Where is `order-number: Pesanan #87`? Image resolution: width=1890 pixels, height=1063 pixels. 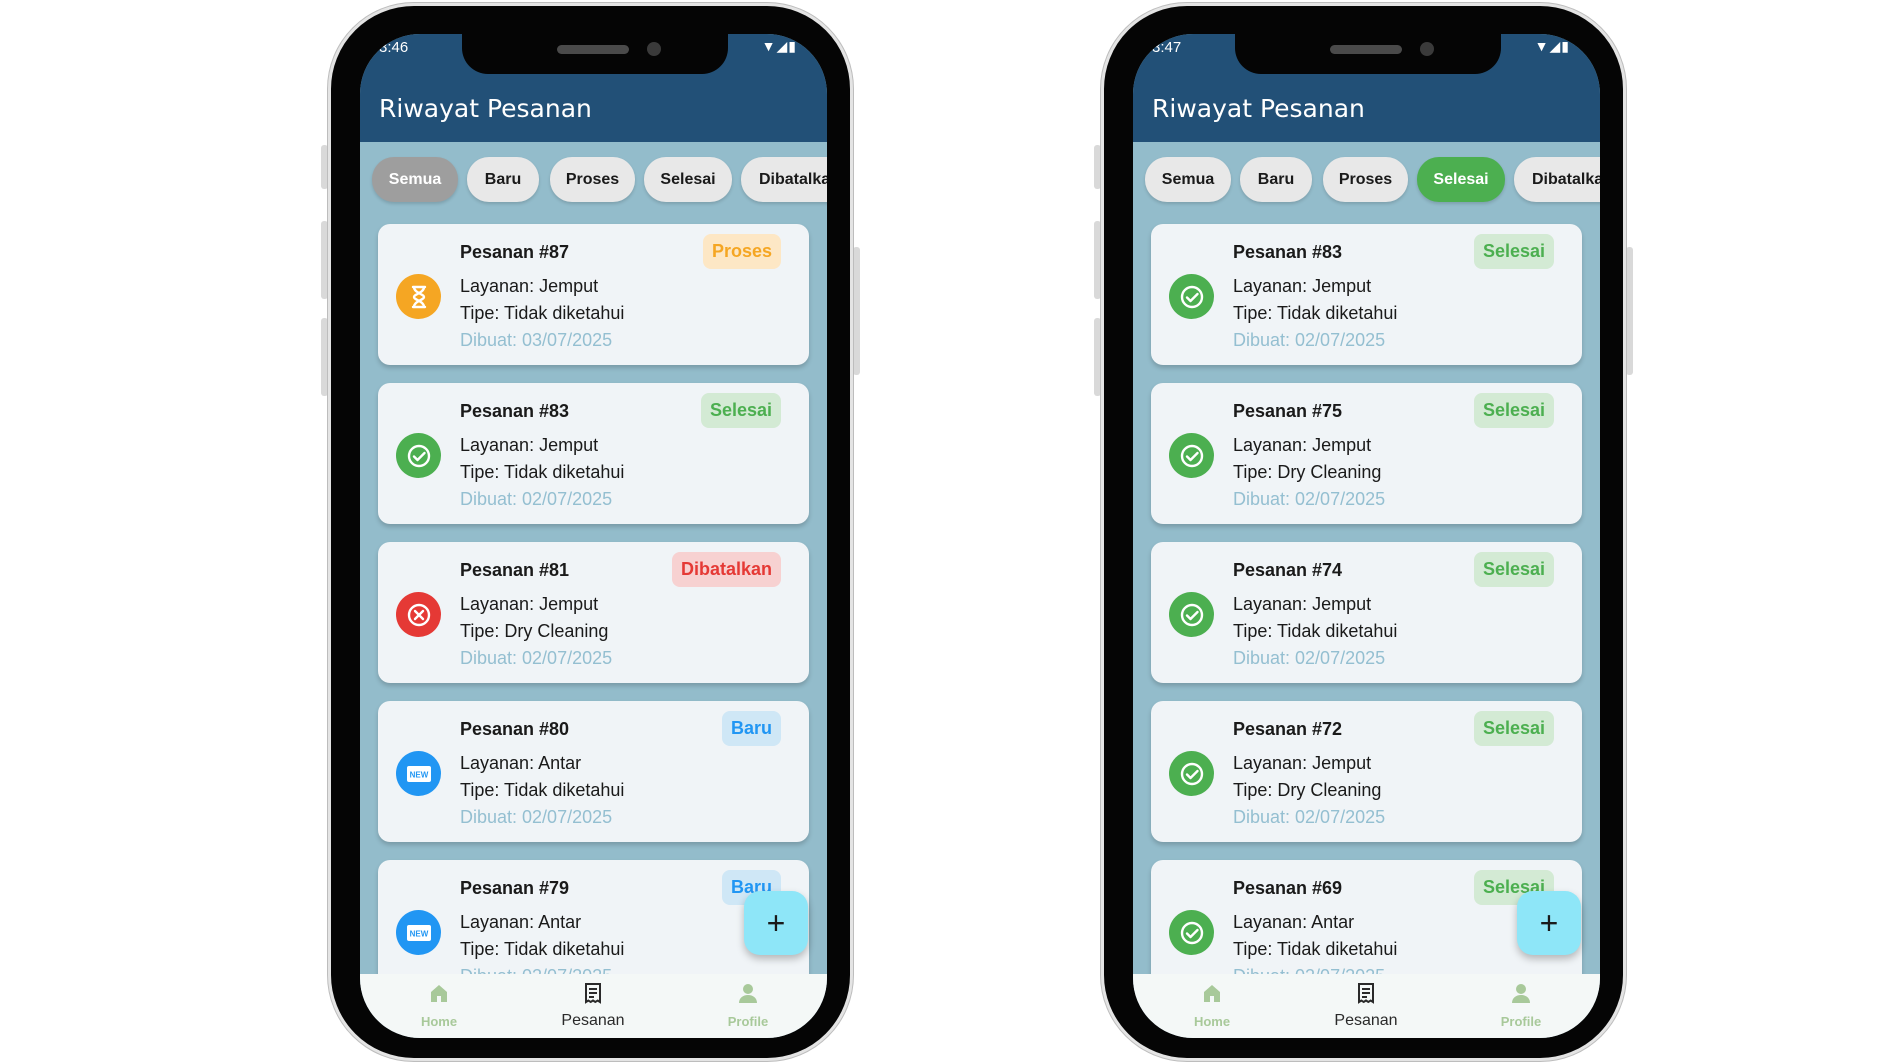
order-number: Pesanan #87 is located at coordinates (515, 252).